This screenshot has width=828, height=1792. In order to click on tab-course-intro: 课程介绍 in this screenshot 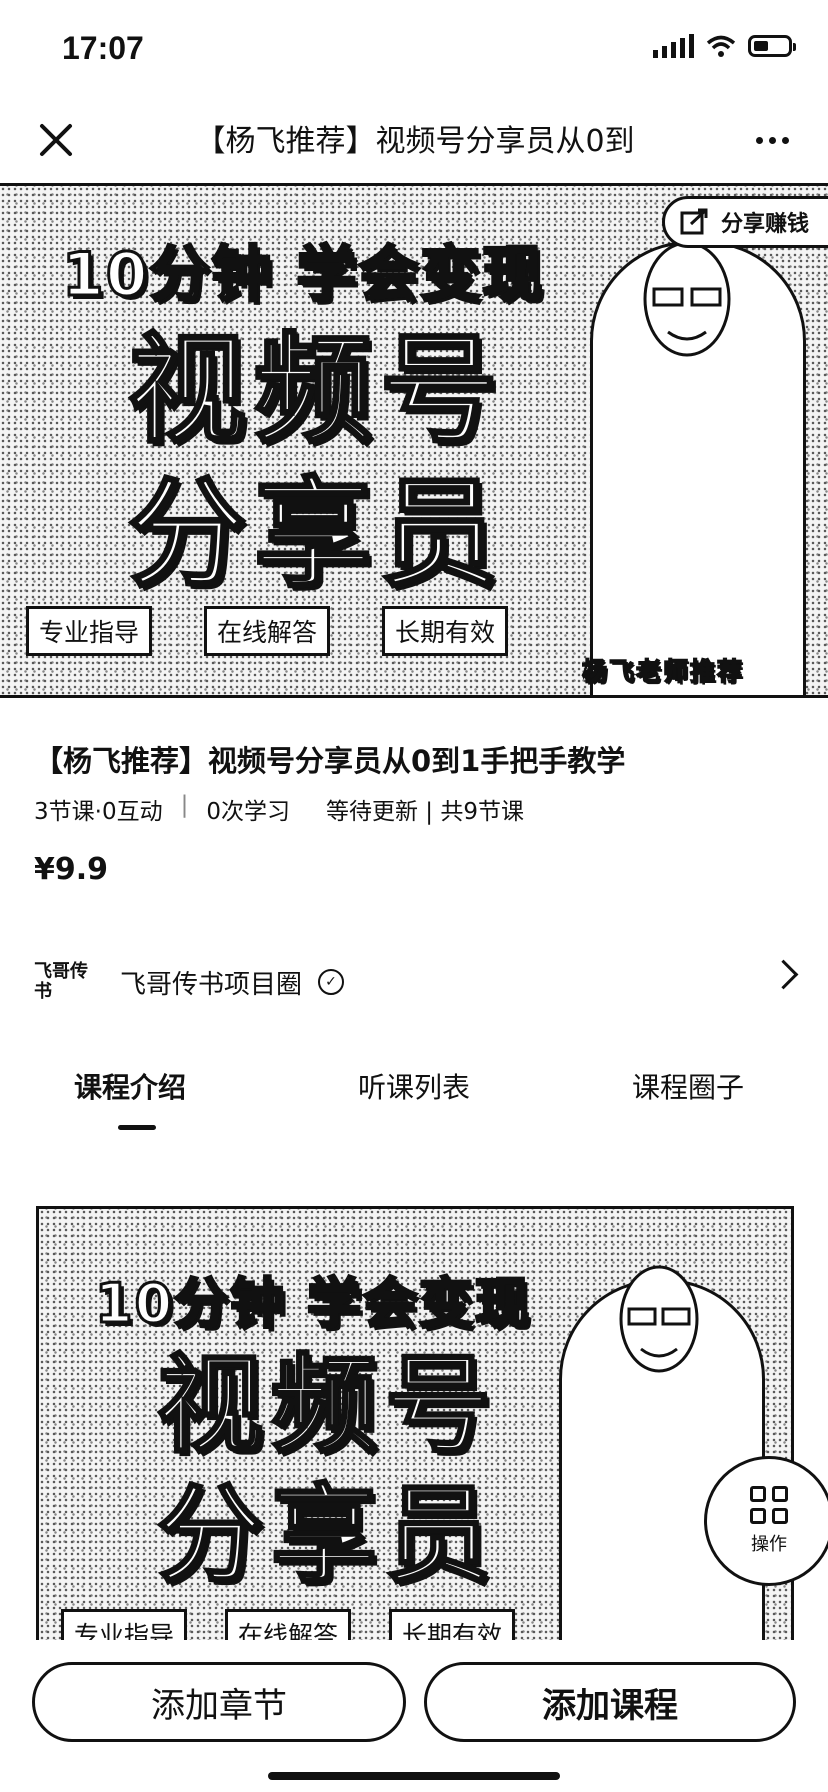, I will do `click(130, 1086)`.